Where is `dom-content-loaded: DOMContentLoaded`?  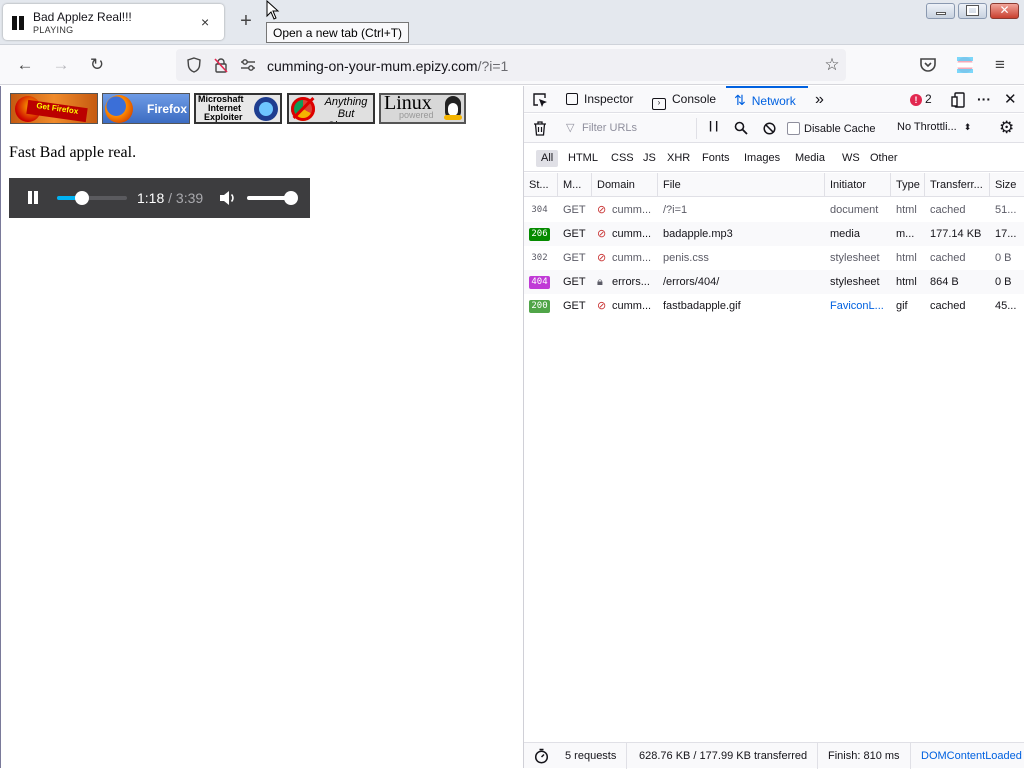
dom-content-loaded: DOMContentLoaded is located at coordinates (971, 756).